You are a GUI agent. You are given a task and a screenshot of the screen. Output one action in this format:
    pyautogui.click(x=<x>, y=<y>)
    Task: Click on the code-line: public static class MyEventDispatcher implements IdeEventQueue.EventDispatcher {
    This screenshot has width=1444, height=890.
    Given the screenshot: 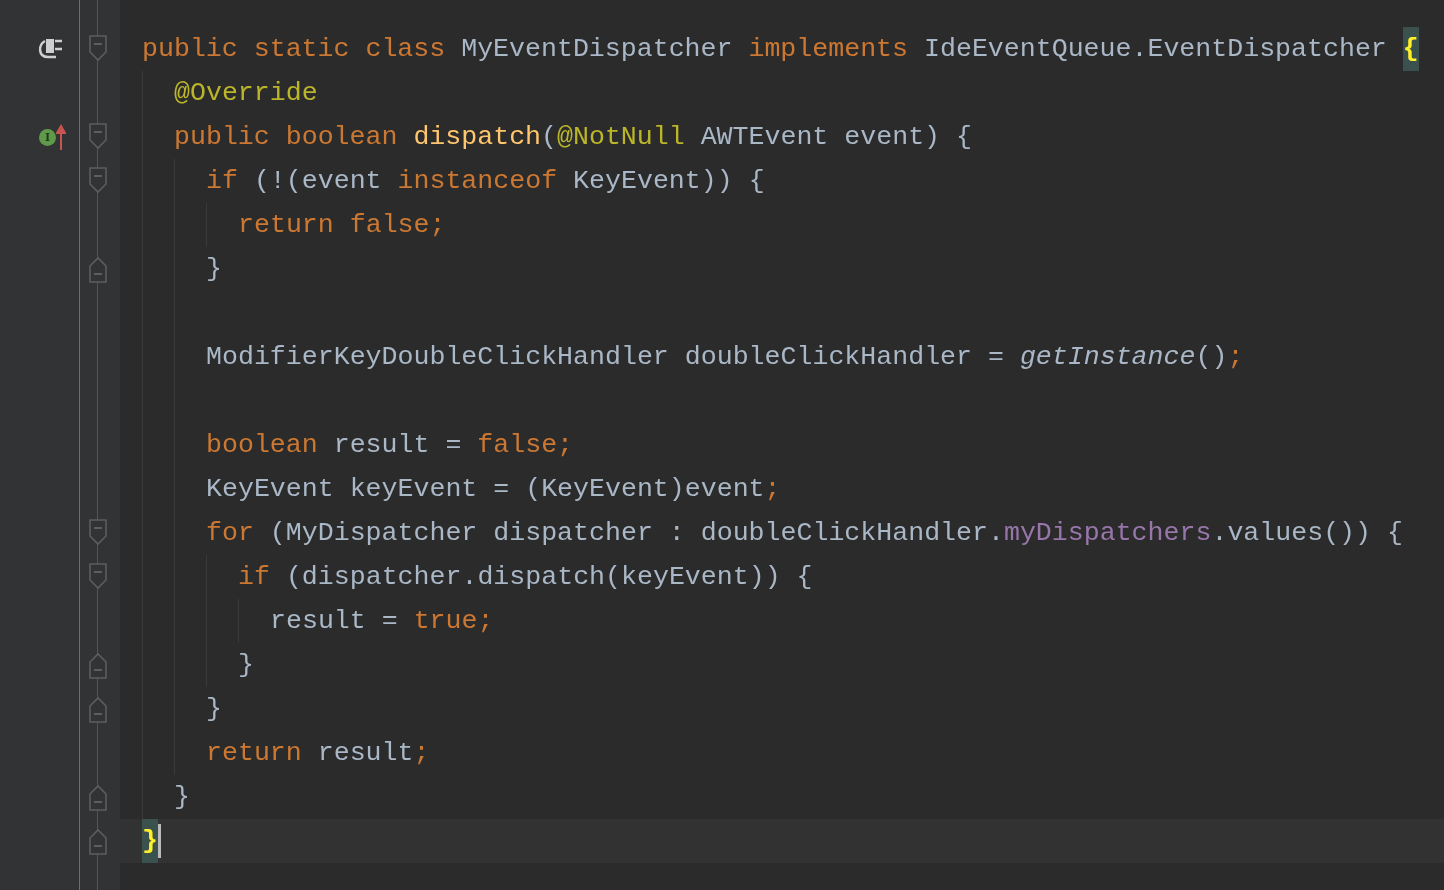 What is the action you would take?
    pyautogui.click(x=780, y=49)
    